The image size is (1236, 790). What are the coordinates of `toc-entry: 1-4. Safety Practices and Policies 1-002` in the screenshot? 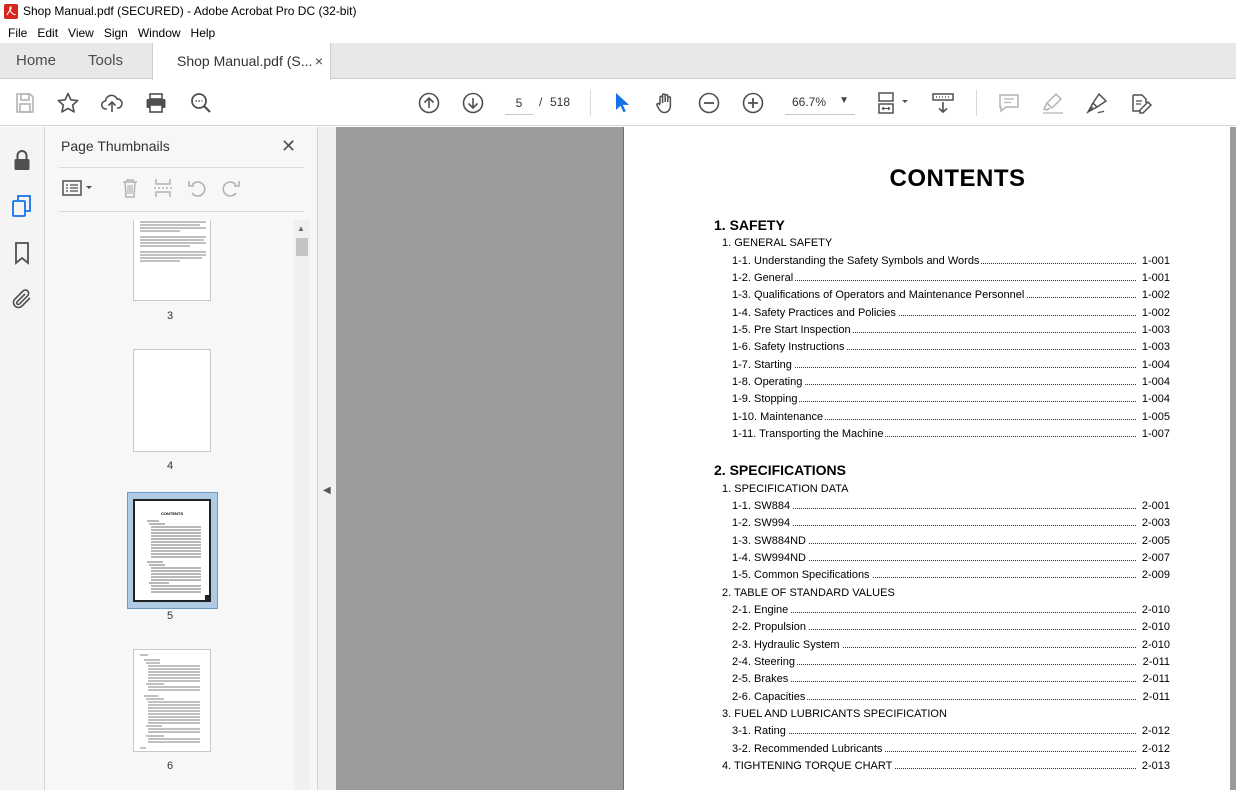 It's located at (951, 314).